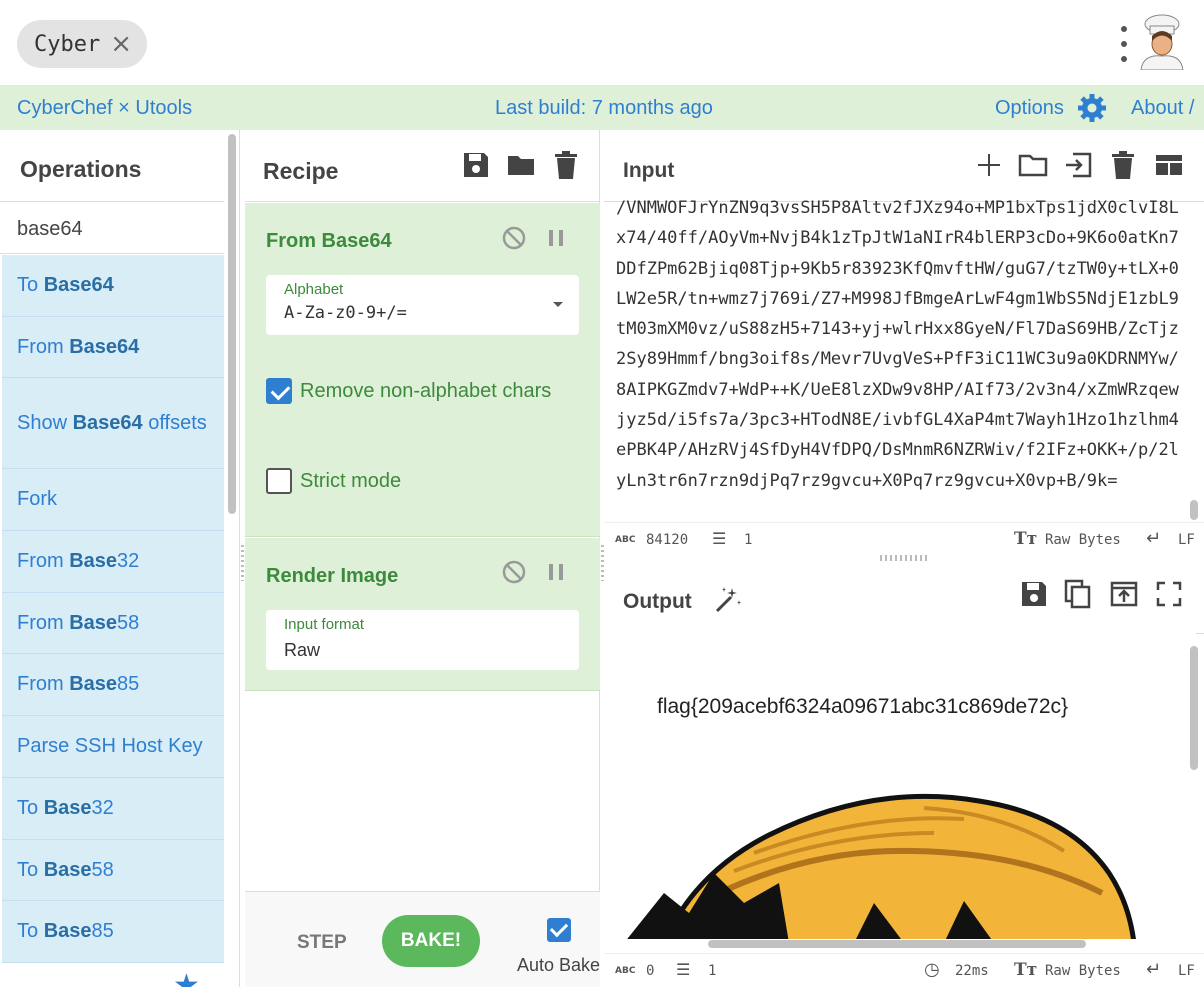 Image resolution: width=1204 pixels, height=987 pixels. What do you see at coordinates (329, 241) in the screenshot?
I see `op-name: From Base64` at bounding box center [329, 241].